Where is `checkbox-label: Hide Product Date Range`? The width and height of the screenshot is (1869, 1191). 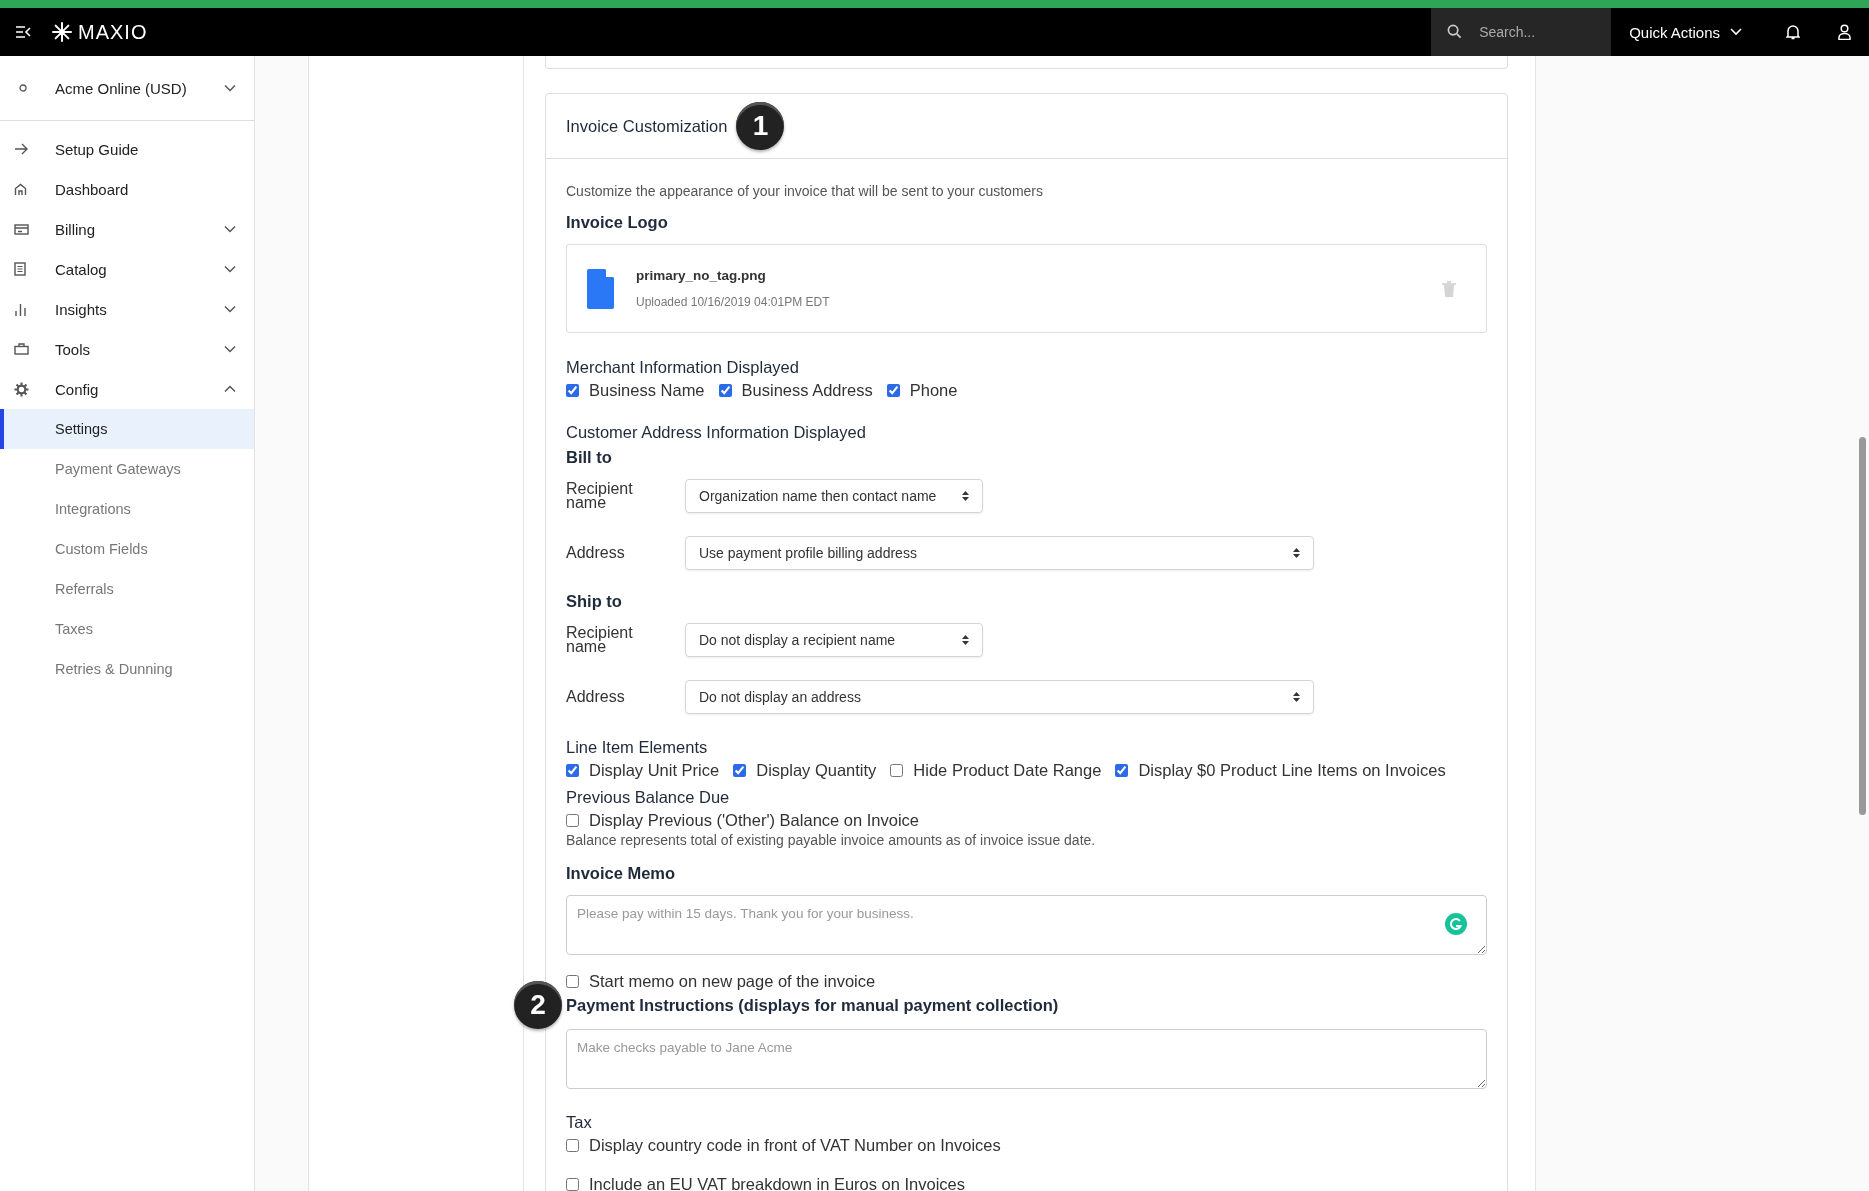 checkbox-label: Hide Product Date Range is located at coordinates (1007, 770).